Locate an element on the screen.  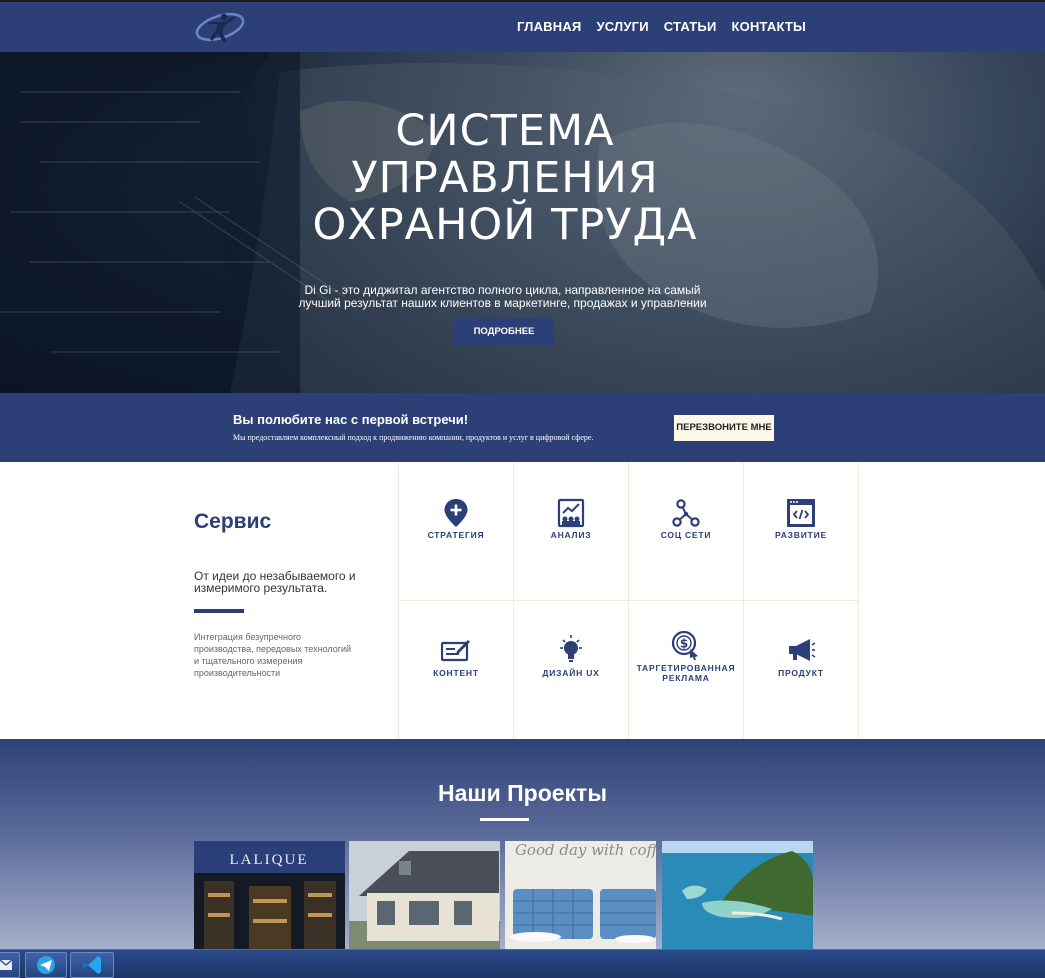
service-card-strategy: СТРАТЕГИЯ is located at coordinates (456, 531).